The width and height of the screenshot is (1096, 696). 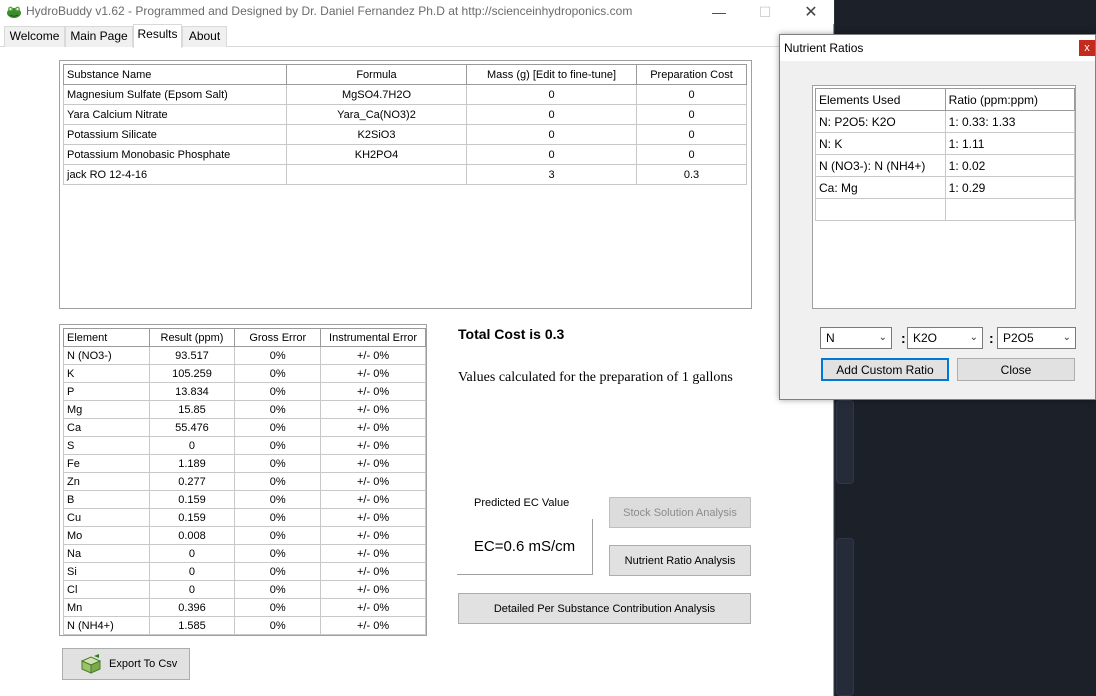 I want to click on table-row: Mo 0.008 0% +/- 0%, so click(x=244, y=535).